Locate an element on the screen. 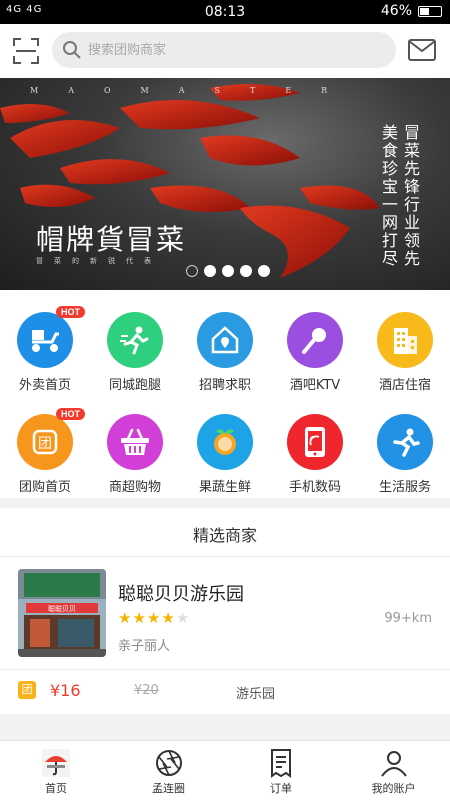 The height and width of the screenshot is (800, 450). tab-item: 订单 is located at coordinates (281, 770).